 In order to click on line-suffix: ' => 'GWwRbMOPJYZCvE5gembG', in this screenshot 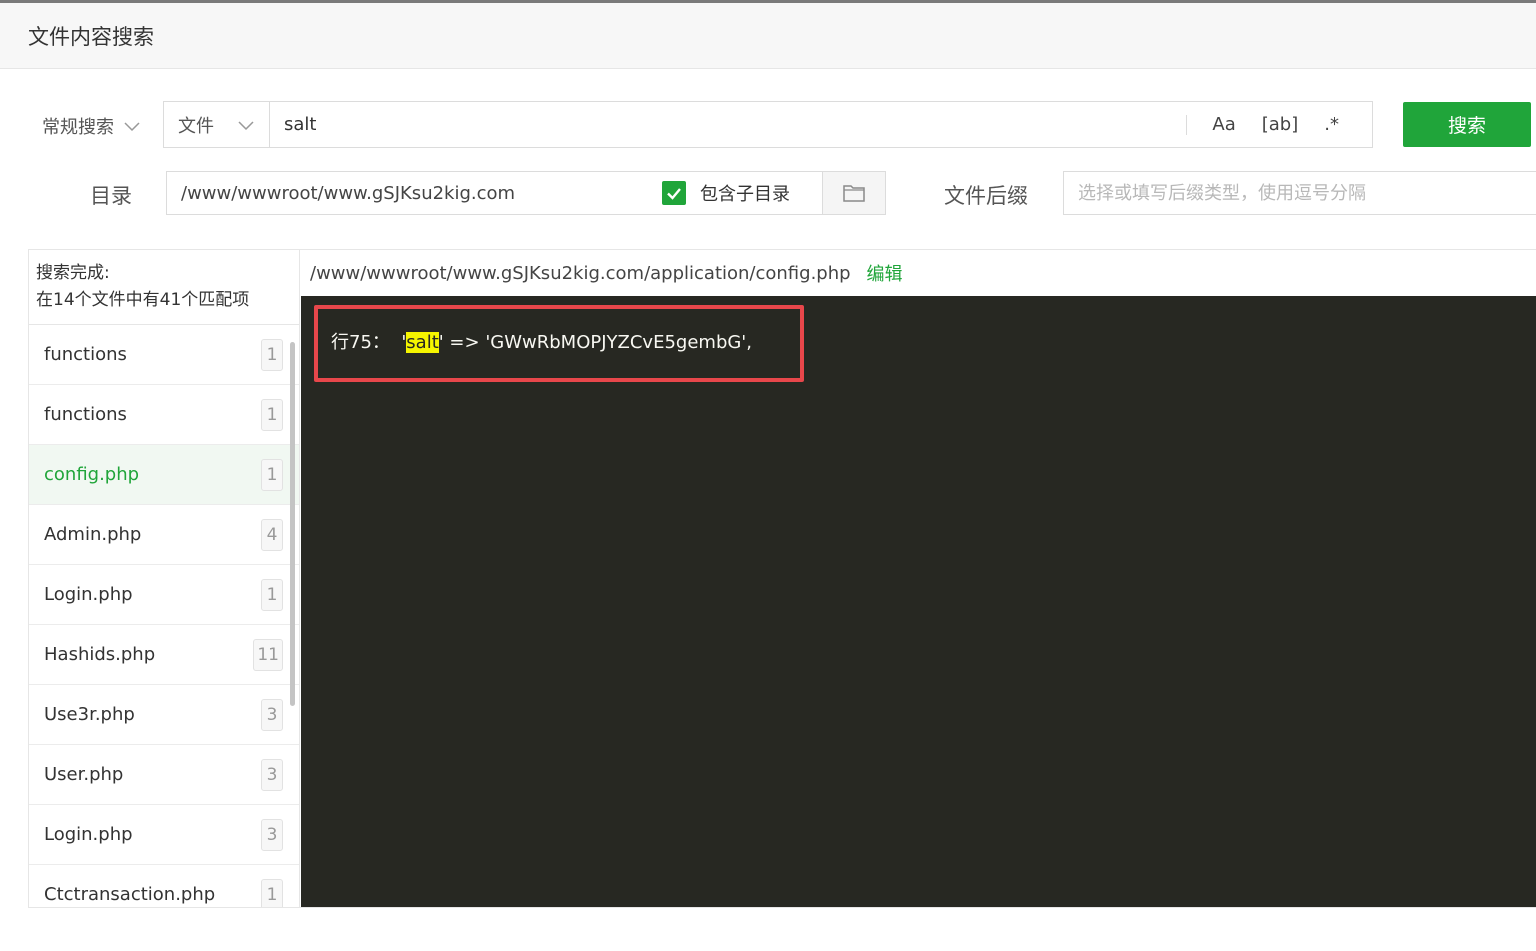, I will do `click(595, 342)`.